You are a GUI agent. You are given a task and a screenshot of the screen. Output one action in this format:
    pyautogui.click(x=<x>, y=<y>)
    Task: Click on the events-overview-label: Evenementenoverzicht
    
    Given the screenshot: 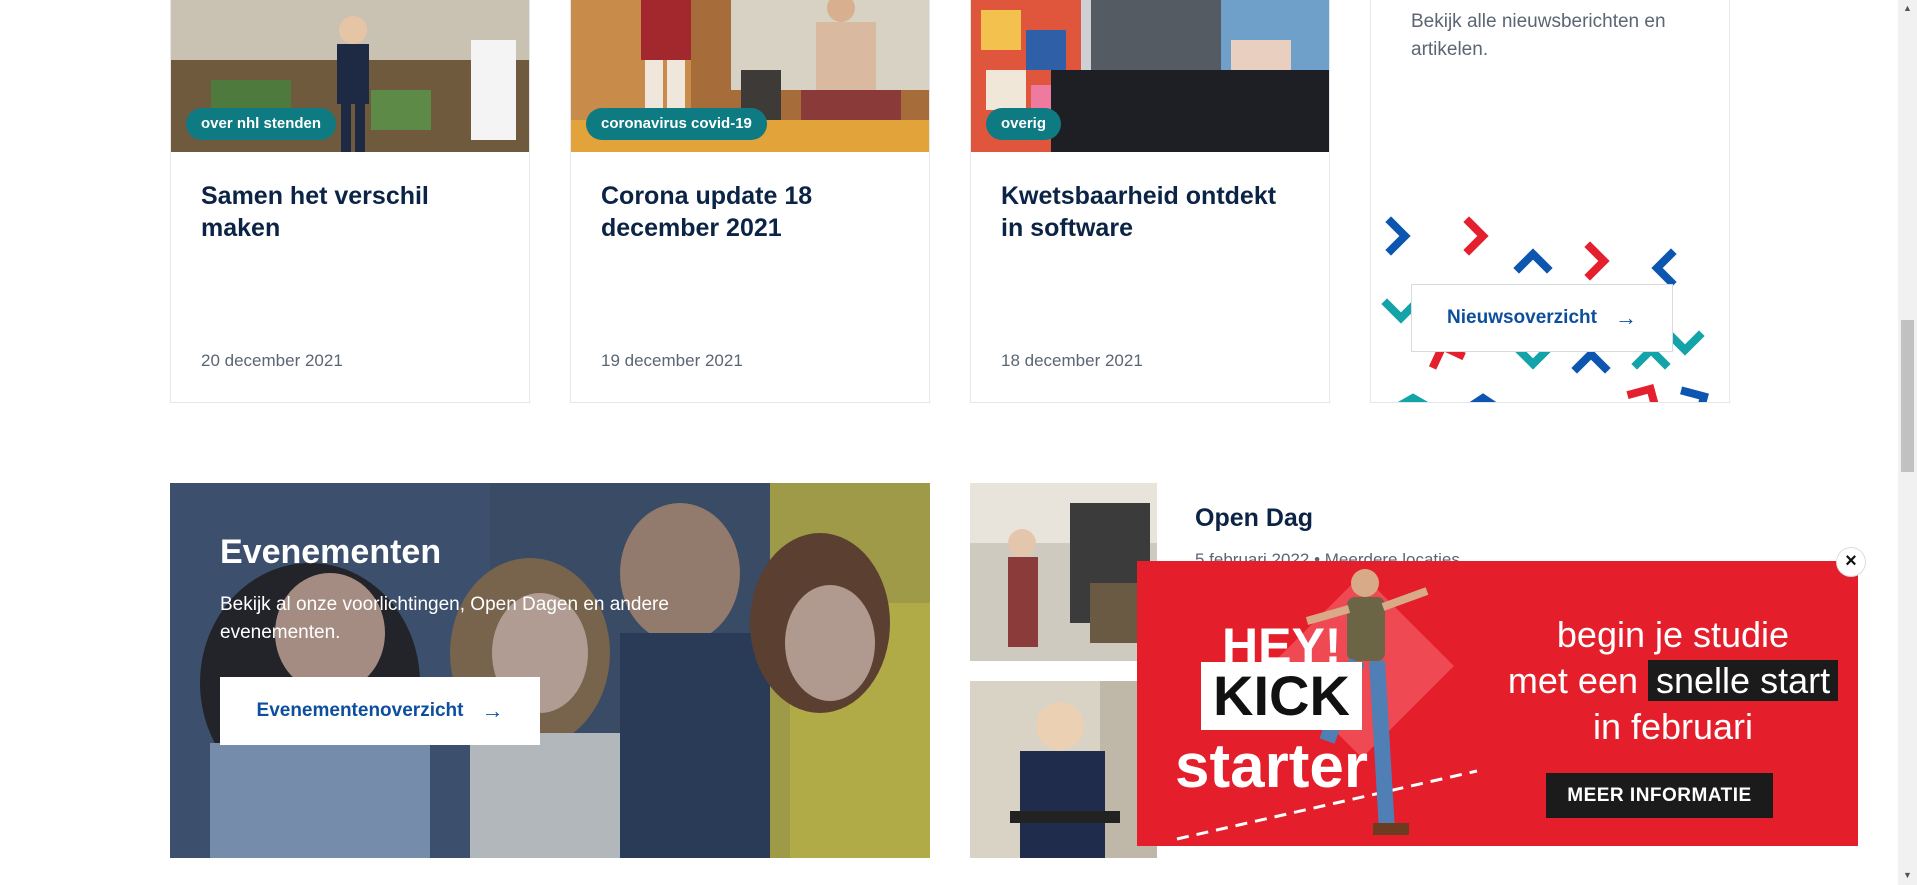 What is the action you would take?
    pyautogui.click(x=360, y=710)
    